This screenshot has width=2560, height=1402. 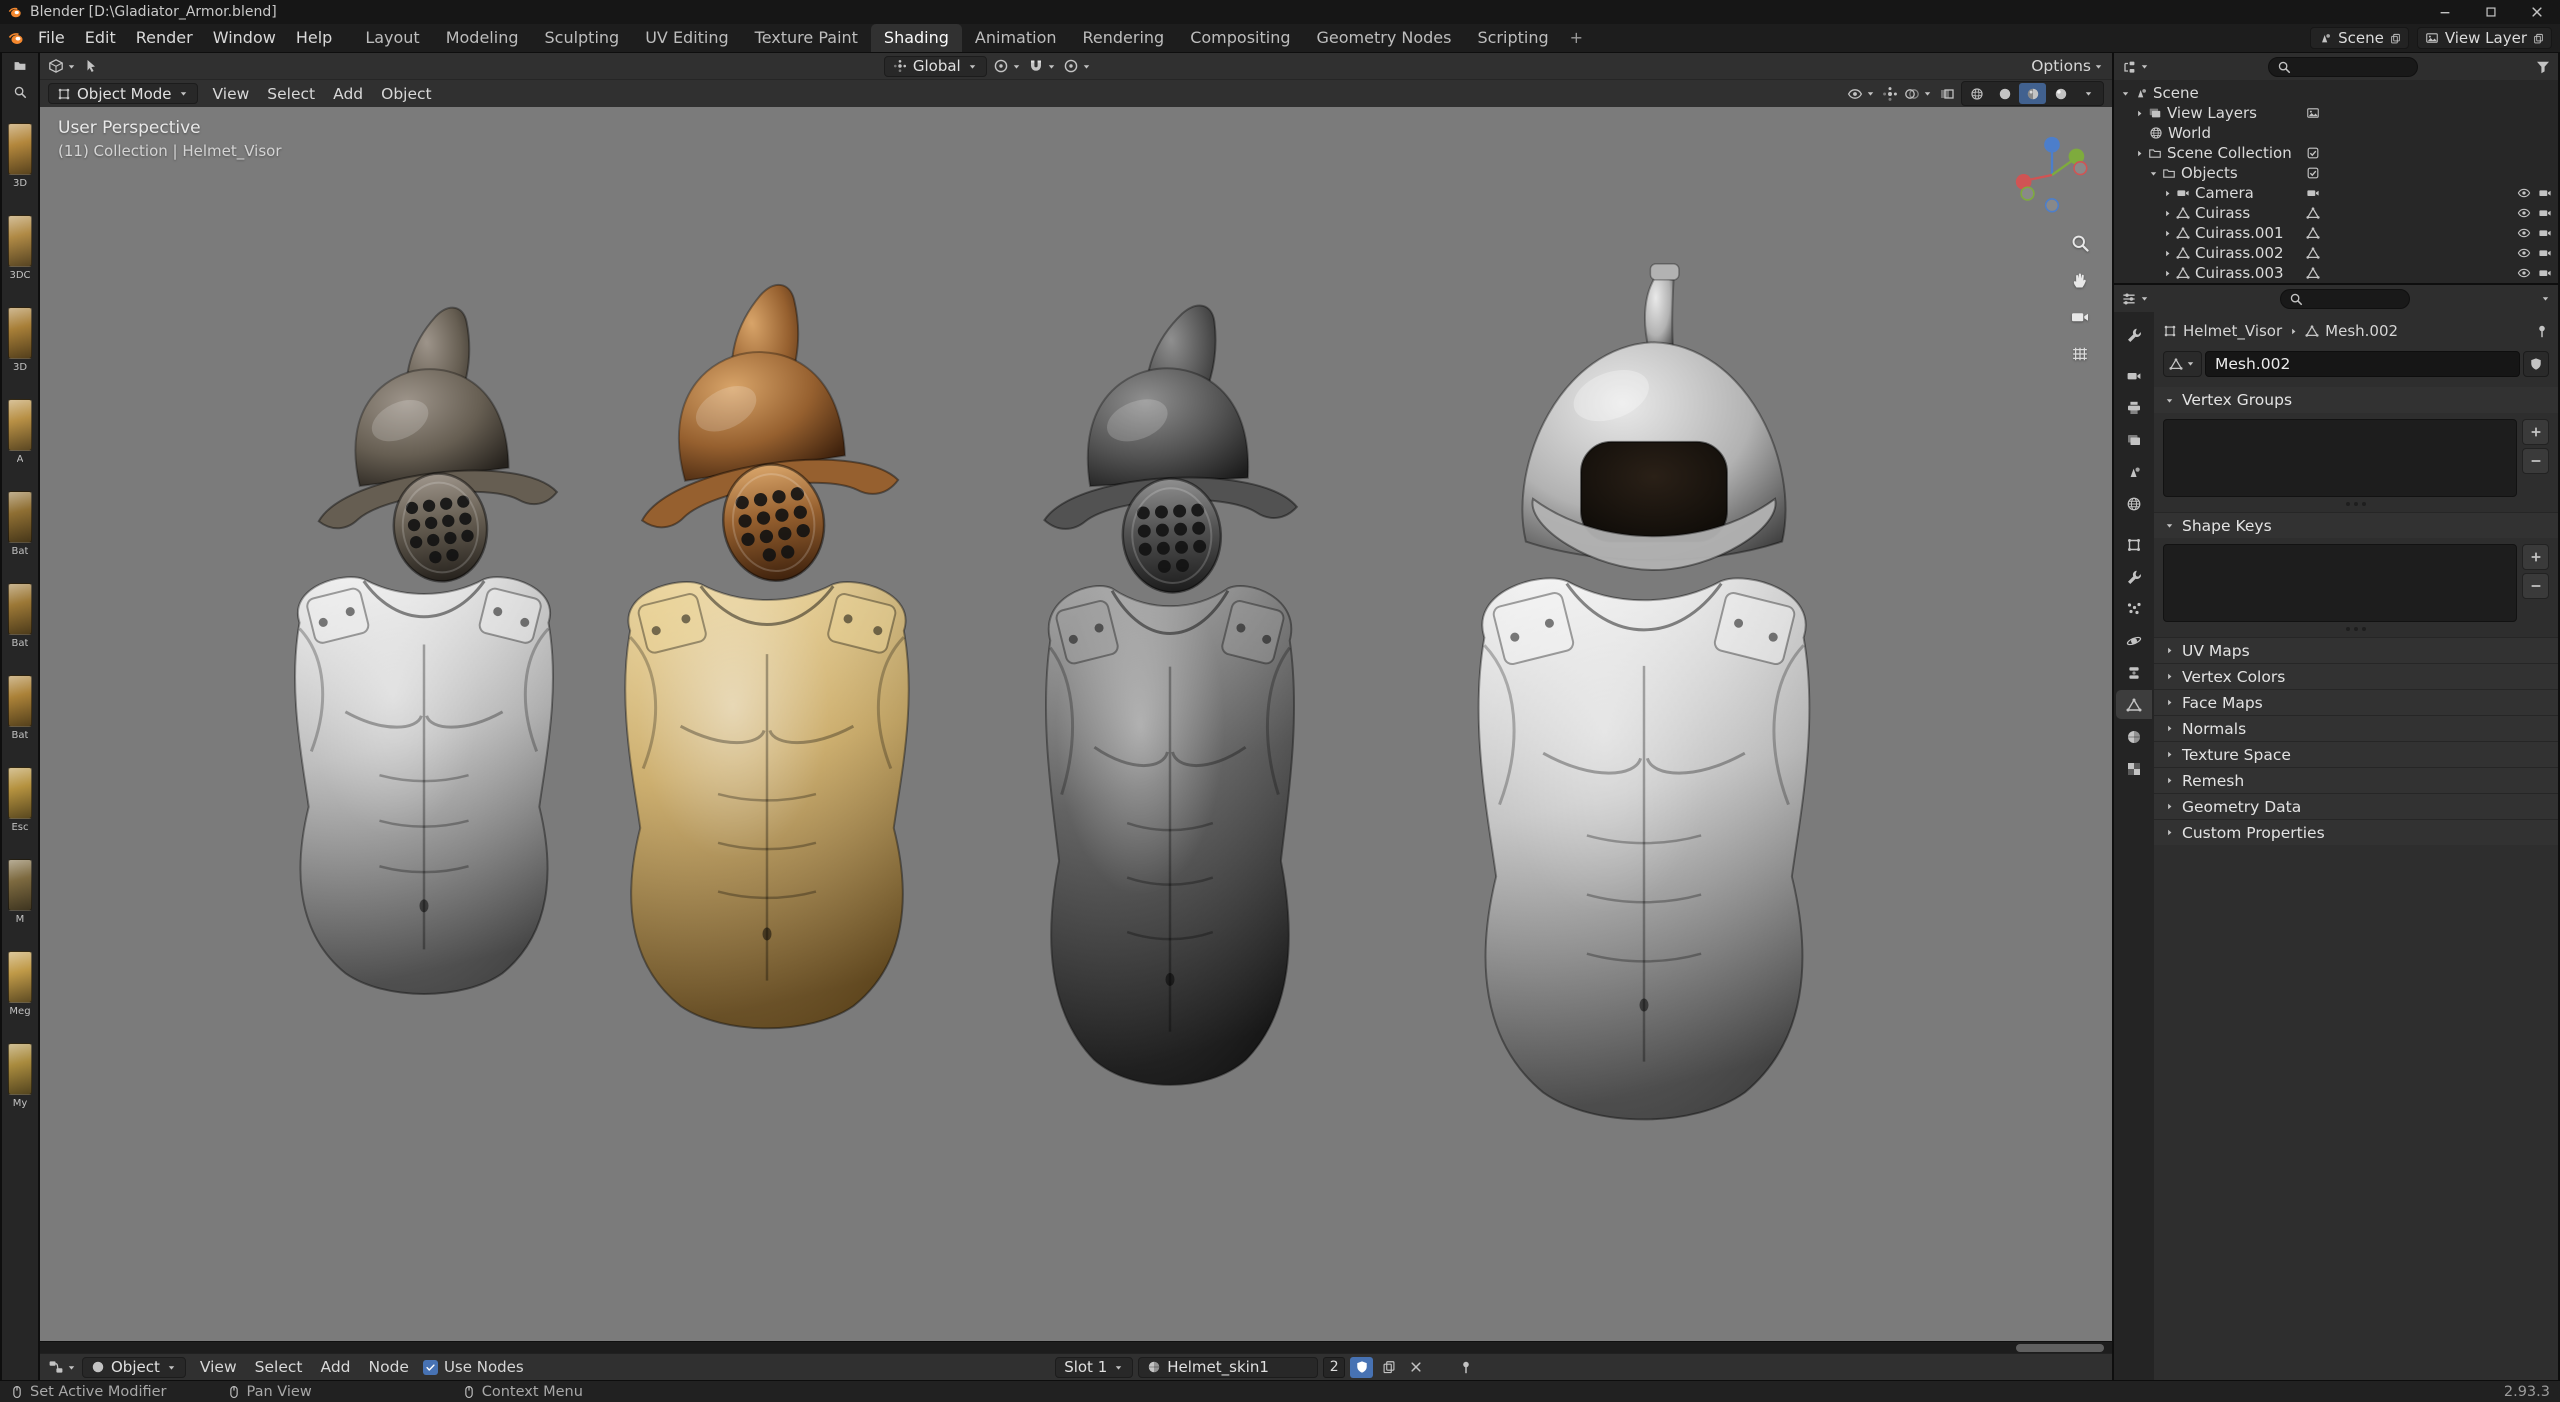 I want to click on shader-editor-canvas, so click(x=1076, y=1347).